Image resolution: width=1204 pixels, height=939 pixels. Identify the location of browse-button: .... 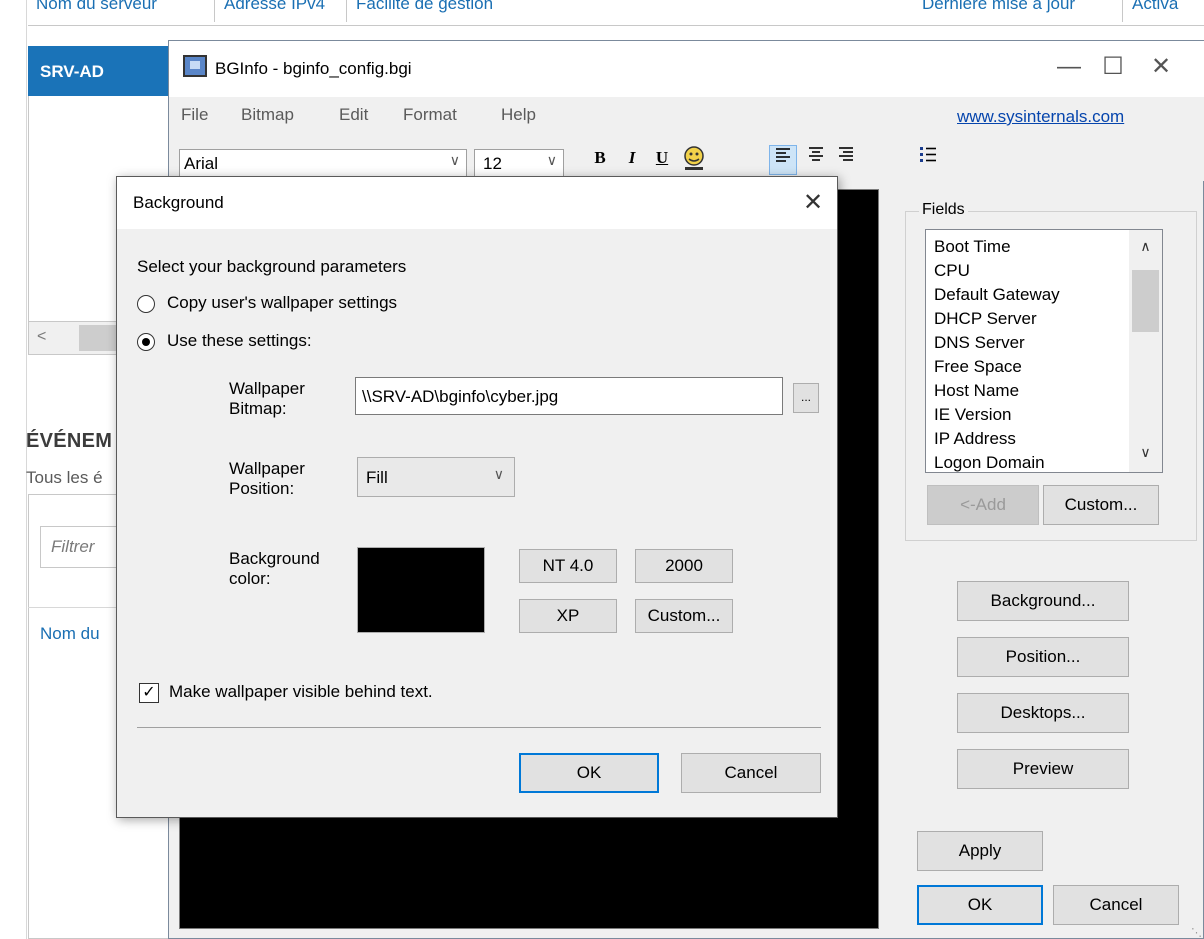
(806, 398).